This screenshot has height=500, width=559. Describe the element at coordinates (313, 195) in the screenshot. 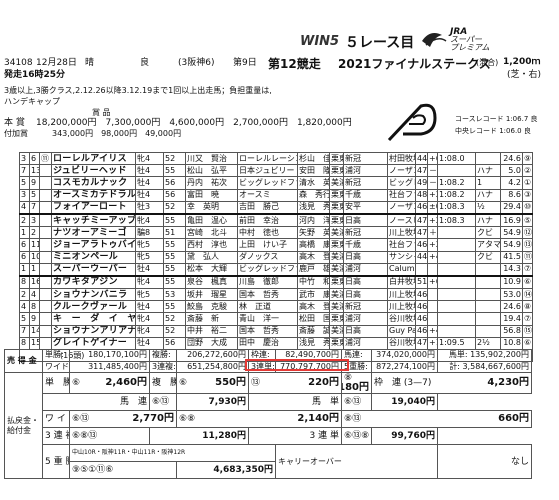

I see `cell-trainer: 森 秀行` at that location.